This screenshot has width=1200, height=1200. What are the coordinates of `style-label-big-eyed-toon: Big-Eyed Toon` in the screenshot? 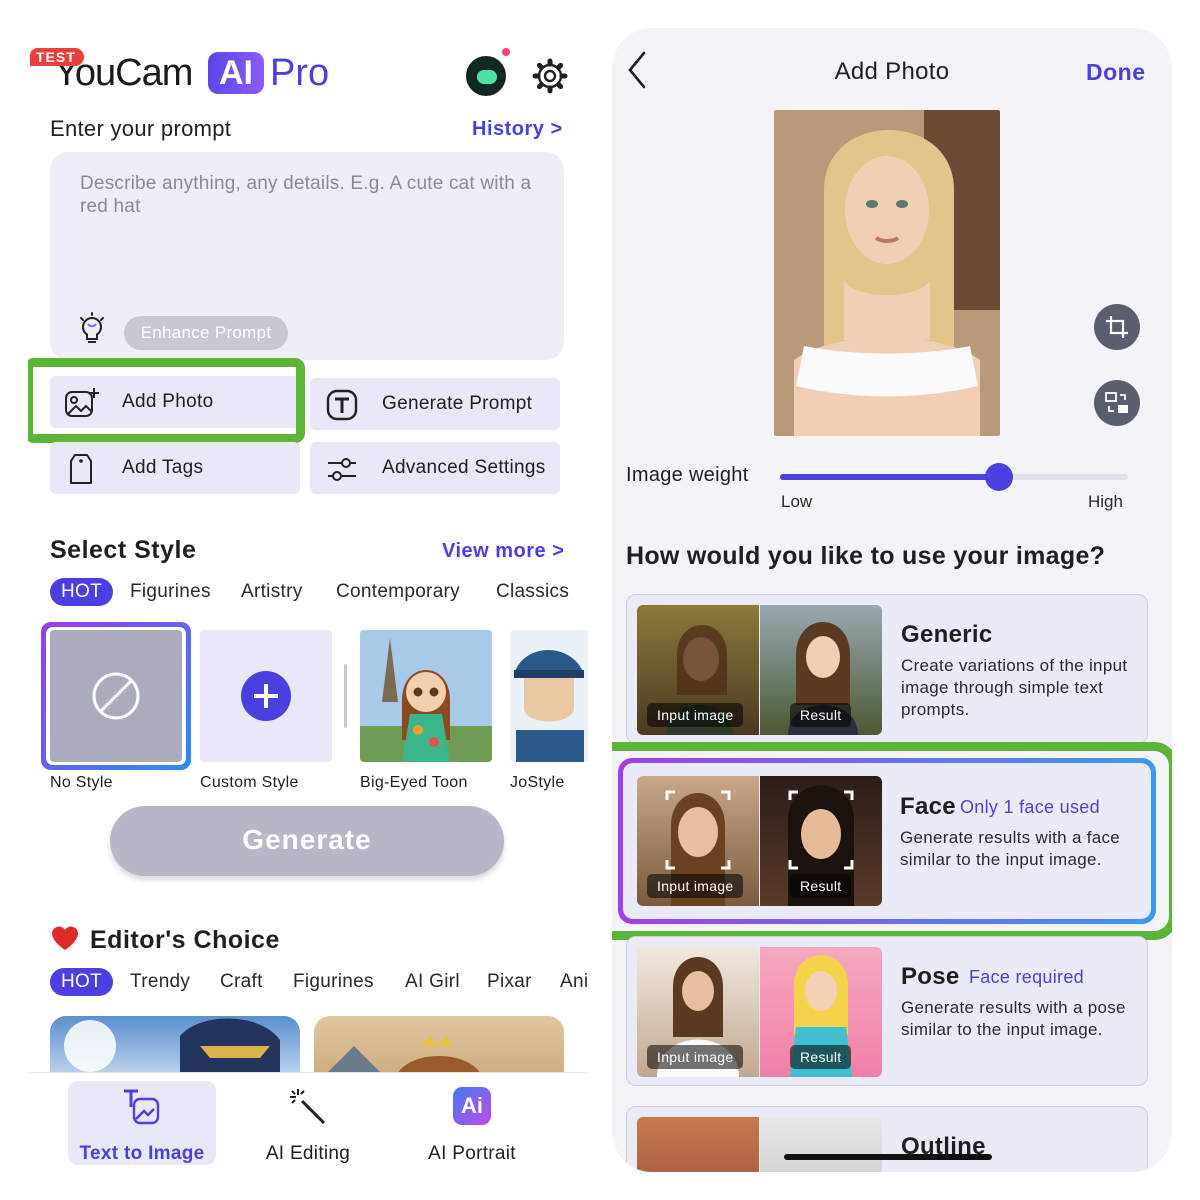 It's located at (414, 782).